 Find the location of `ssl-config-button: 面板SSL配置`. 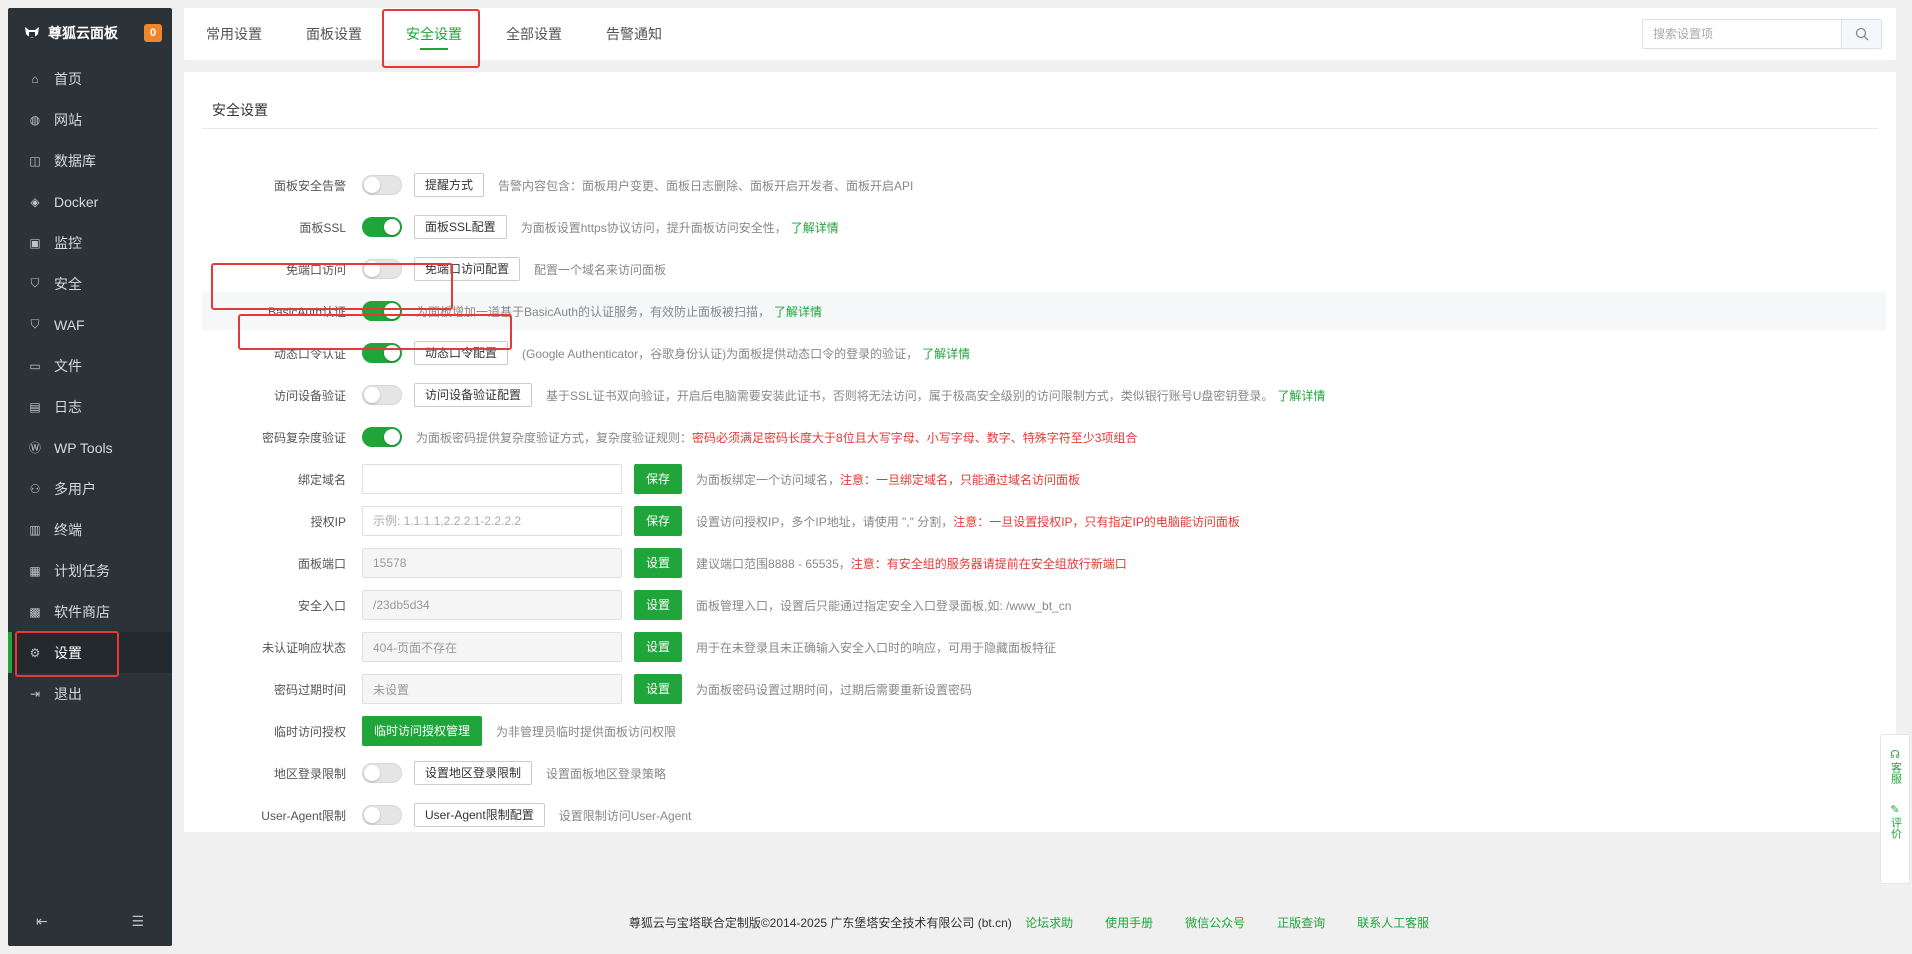

ssl-config-button: 面板SSL配置 is located at coordinates (460, 227).